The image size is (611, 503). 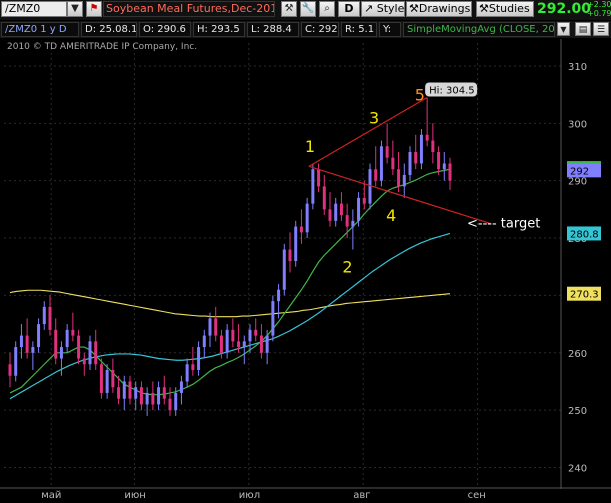 I want to click on wave-label-2: 2, so click(x=347, y=266).